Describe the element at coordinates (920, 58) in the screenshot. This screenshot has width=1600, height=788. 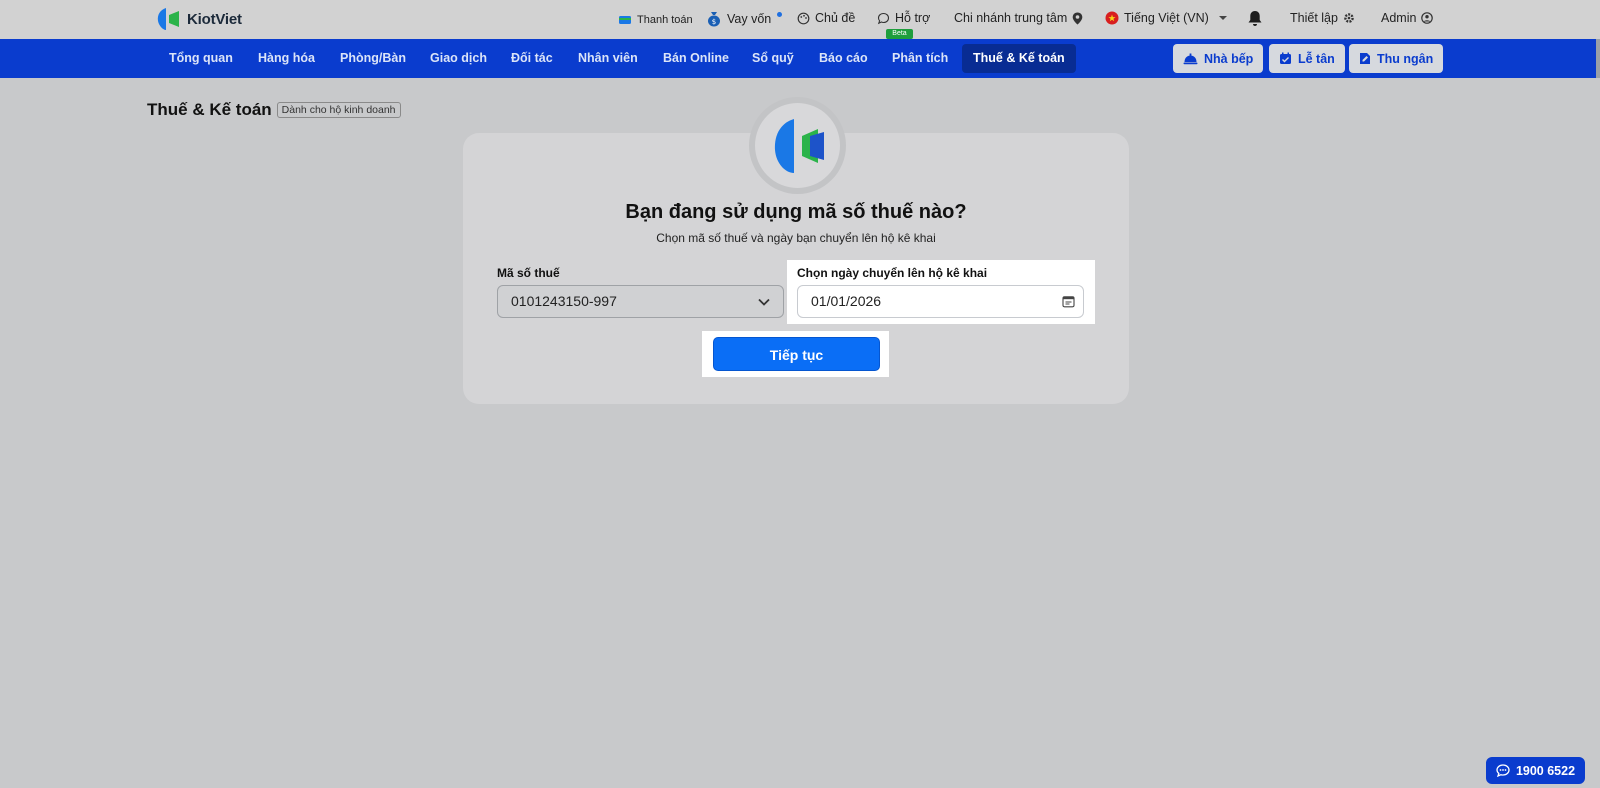
I see `nav-analytics: Phân tích` at that location.